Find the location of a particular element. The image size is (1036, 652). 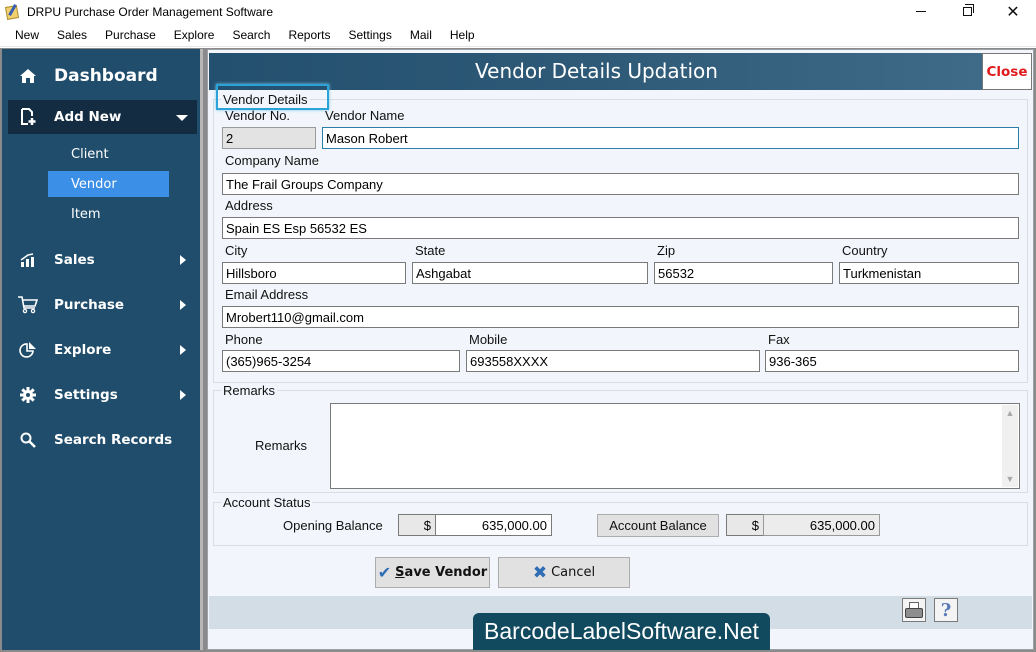

state-label: State is located at coordinates (430, 250).